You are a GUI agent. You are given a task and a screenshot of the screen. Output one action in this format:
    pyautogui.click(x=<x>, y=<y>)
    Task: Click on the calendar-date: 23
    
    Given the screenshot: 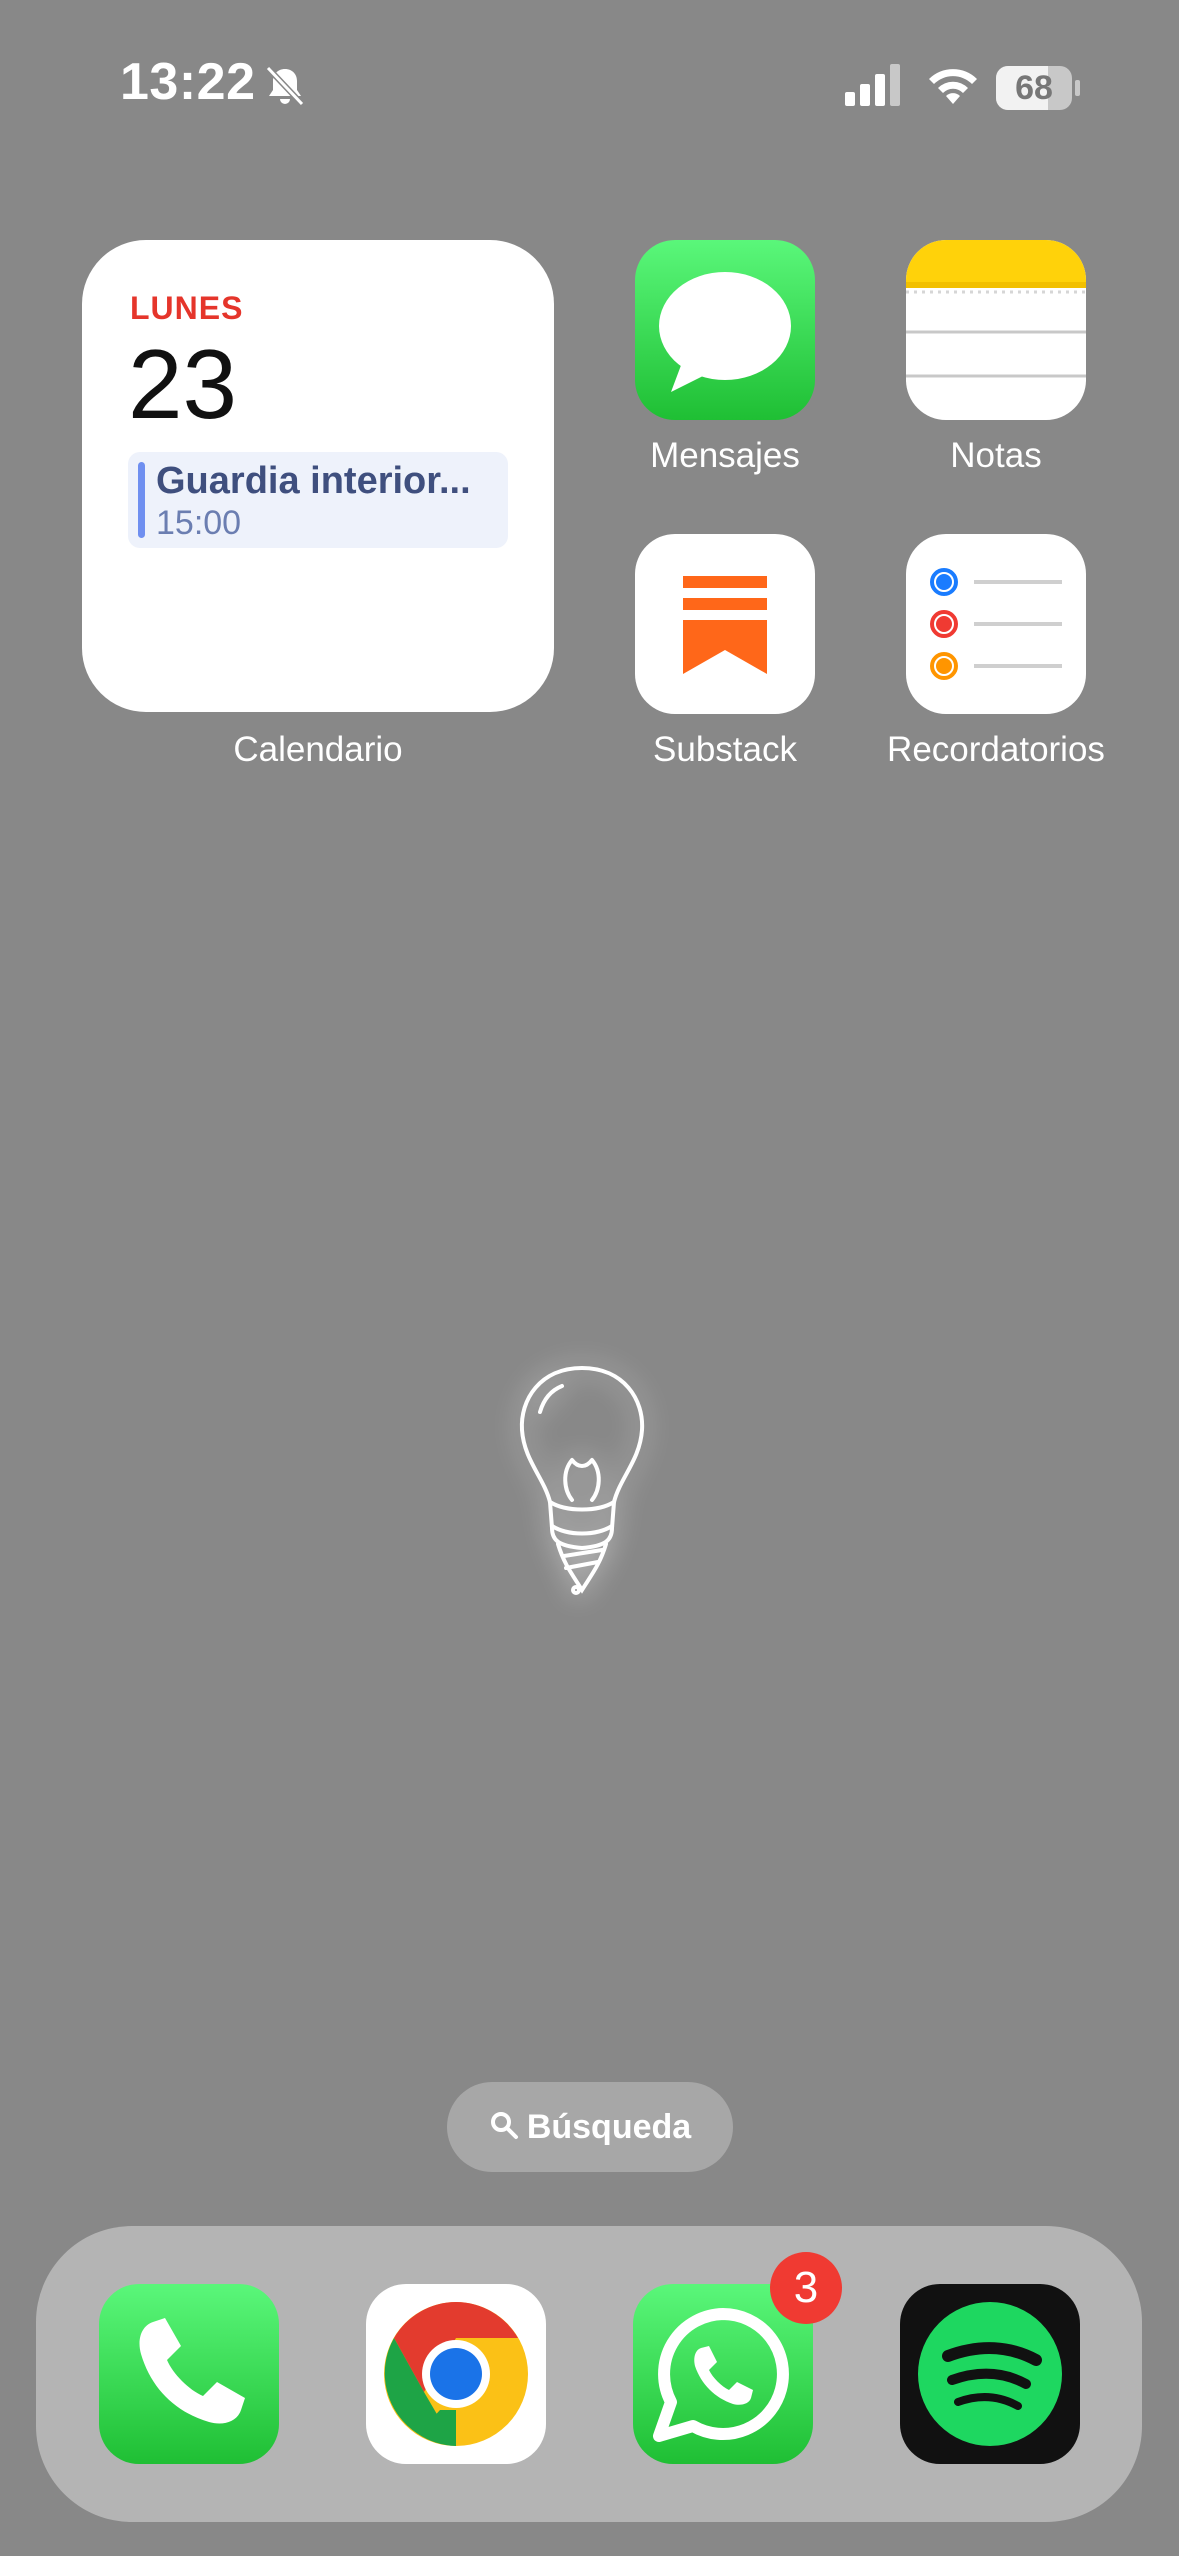 What is the action you would take?
    pyautogui.click(x=183, y=384)
    